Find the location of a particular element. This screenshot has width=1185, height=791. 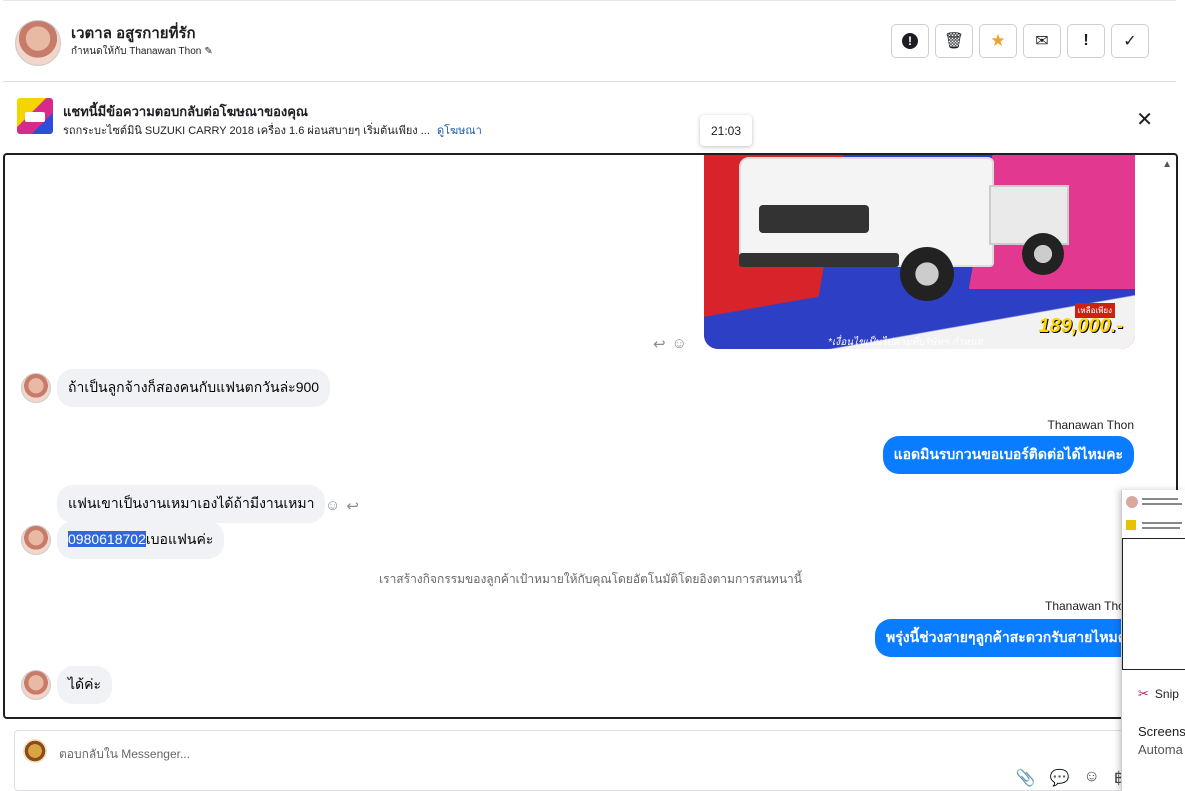

snipping-tool-notification: ✂ Snip Screens Automa is located at coordinates (1153, 640).